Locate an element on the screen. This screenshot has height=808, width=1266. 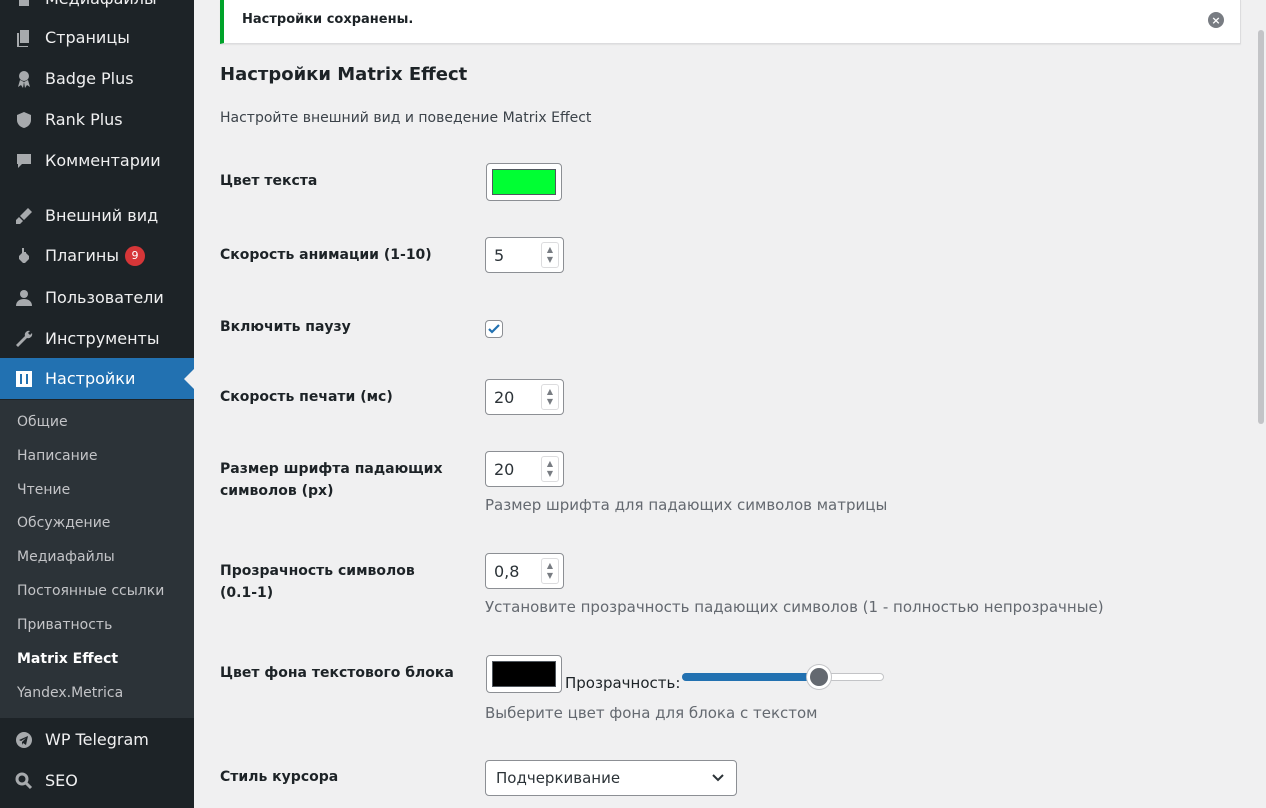
pages-icon is located at coordinates (24, 38).